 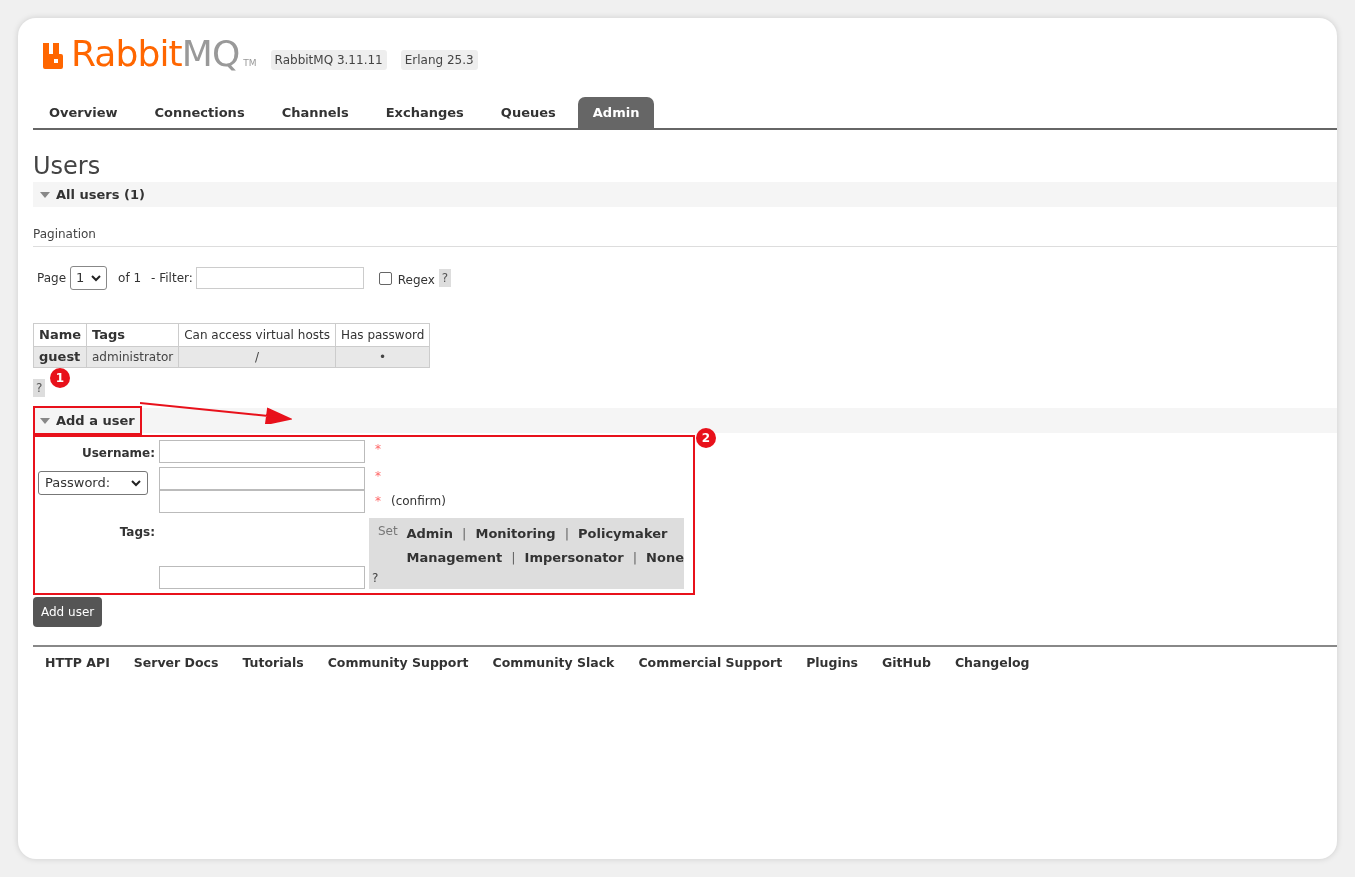 What do you see at coordinates (176, 663) in the screenshot?
I see `footer-link: Server Docs` at bounding box center [176, 663].